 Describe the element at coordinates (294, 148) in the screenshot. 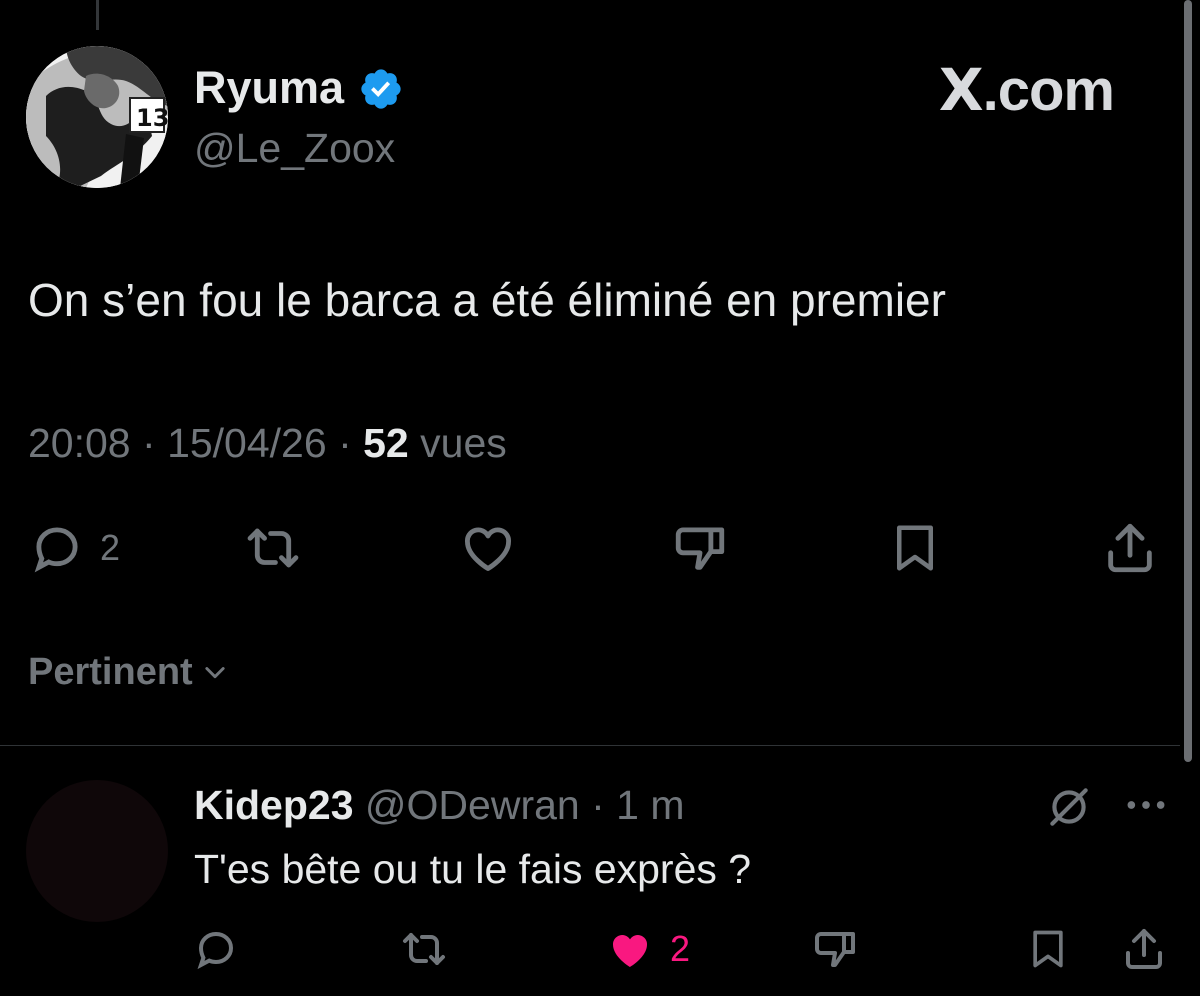

I see `author-handle: @Le_Zoox` at that location.